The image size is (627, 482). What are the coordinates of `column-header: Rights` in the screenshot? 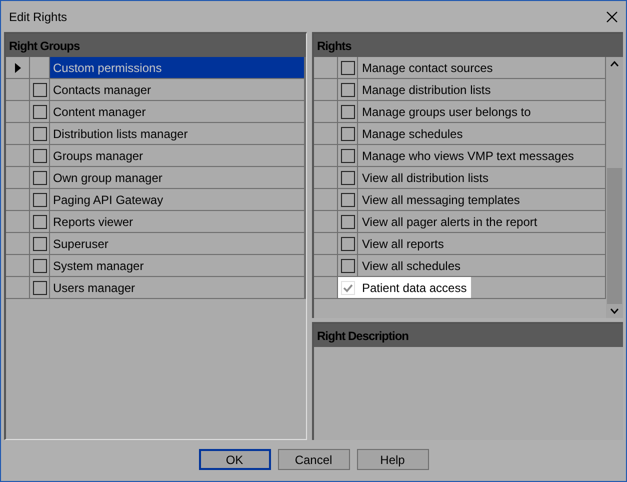 It's located at (468, 45).